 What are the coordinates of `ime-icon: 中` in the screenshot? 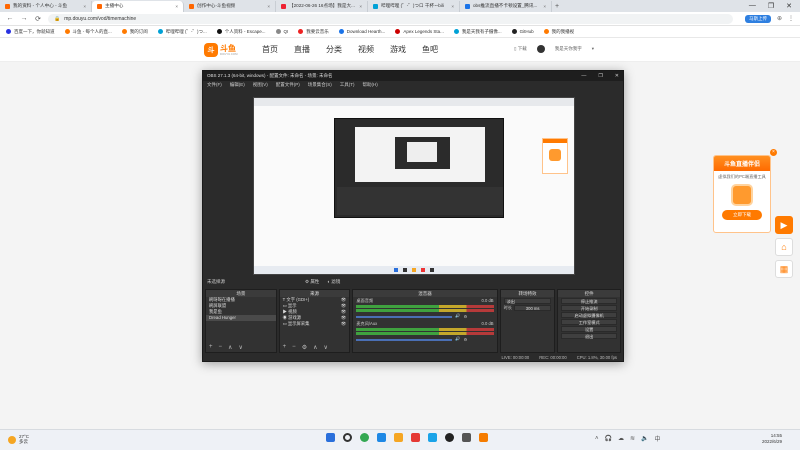 It's located at (658, 438).